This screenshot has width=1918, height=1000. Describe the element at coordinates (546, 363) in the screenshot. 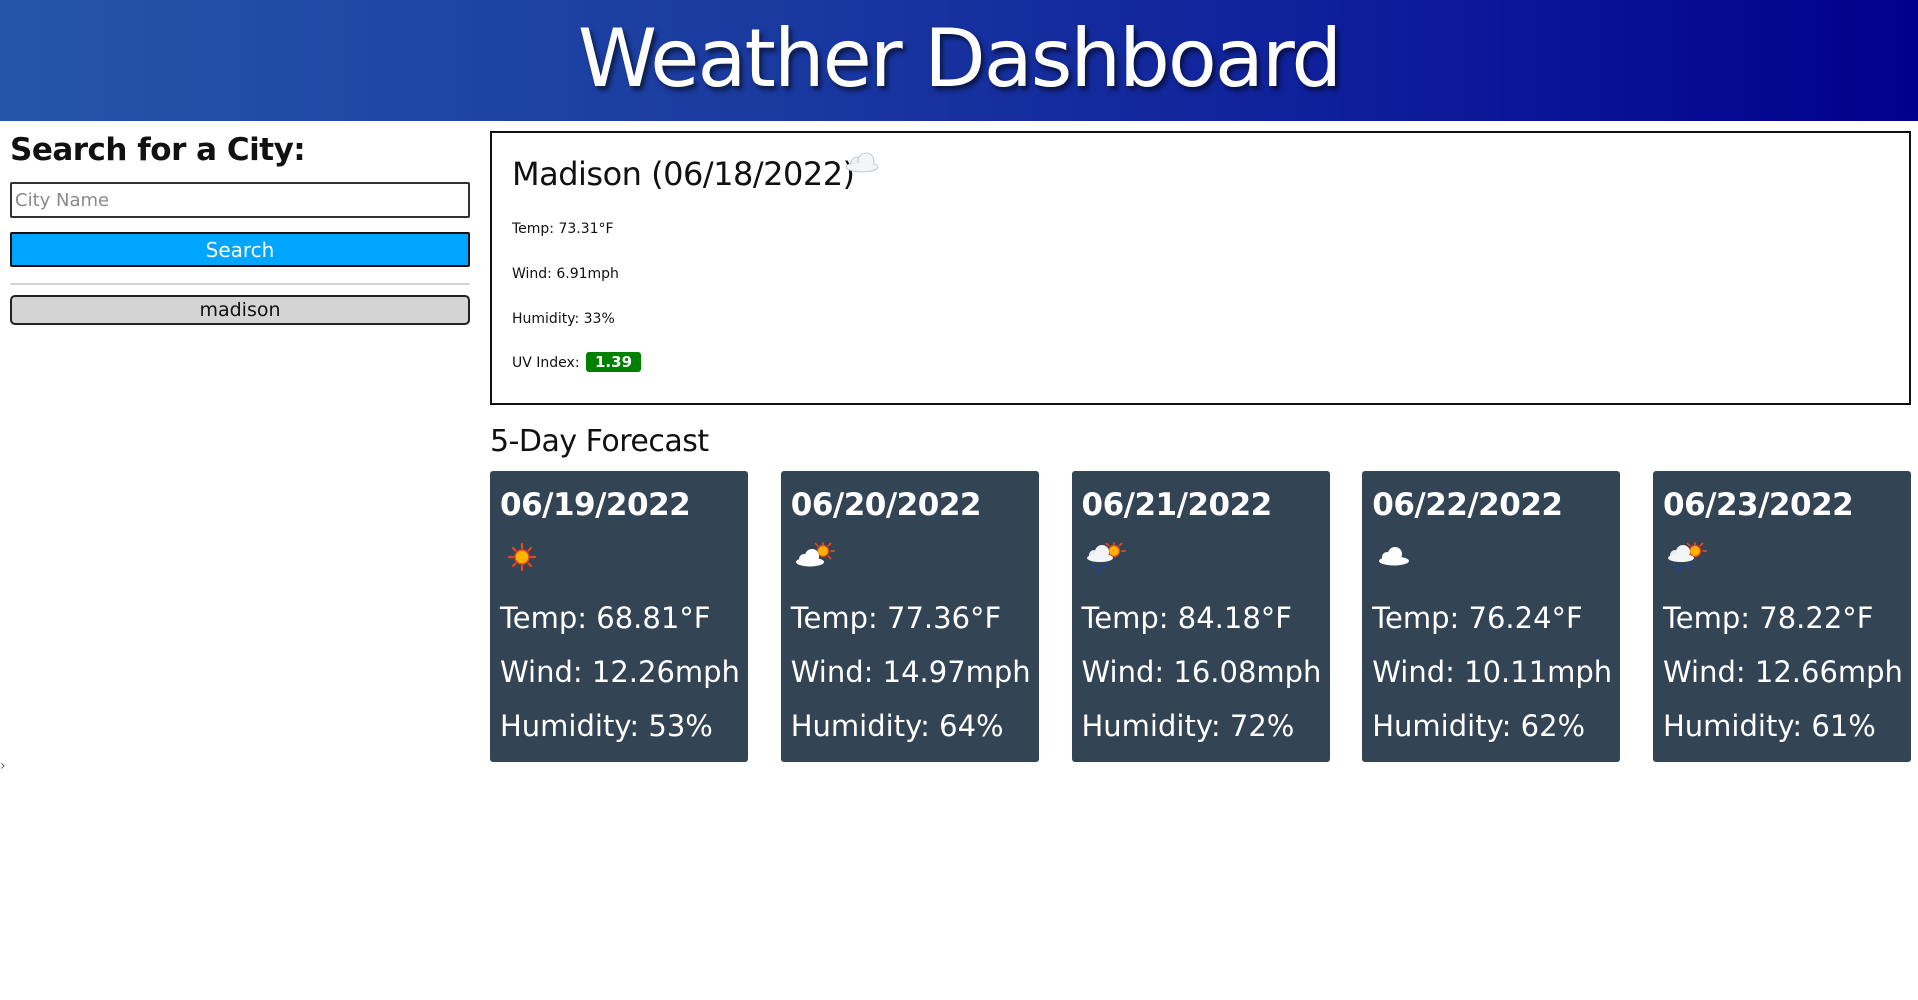

I see `uv-index-label: UV Index:` at that location.